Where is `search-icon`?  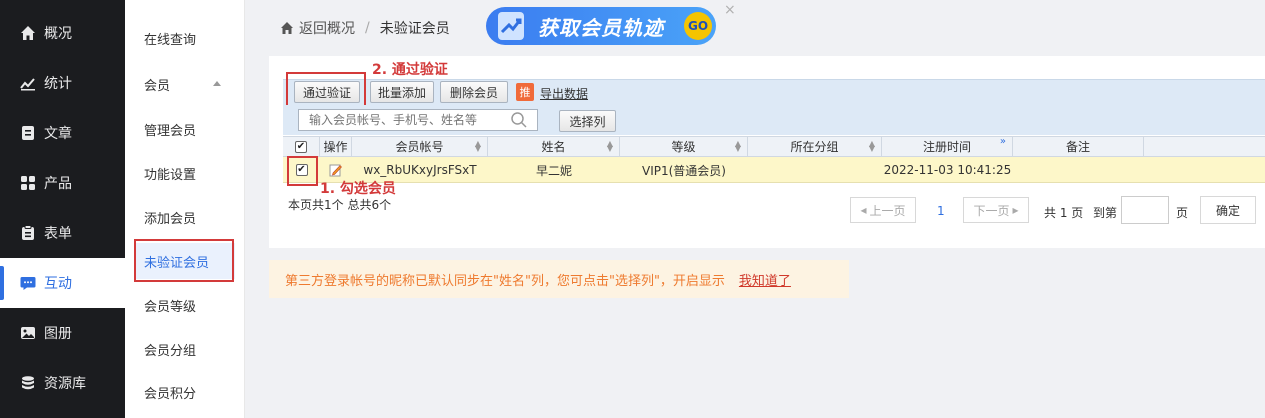
search-icon is located at coordinates (519, 120).